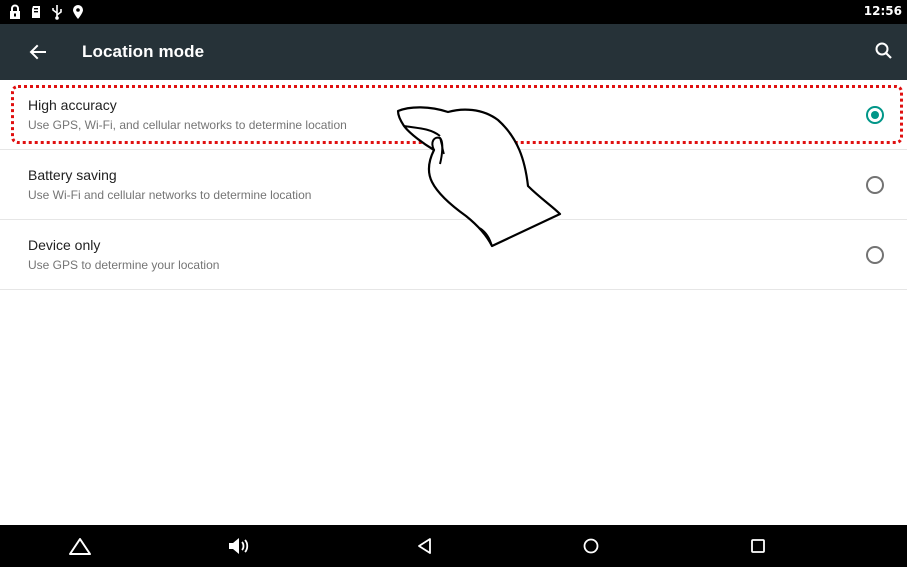 Image resolution: width=907 pixels, height=567 pixels. What do you see at coordinates (36, 12) in the screenshot?
I see `sd-card-icon` at bounding box center [36, 12].